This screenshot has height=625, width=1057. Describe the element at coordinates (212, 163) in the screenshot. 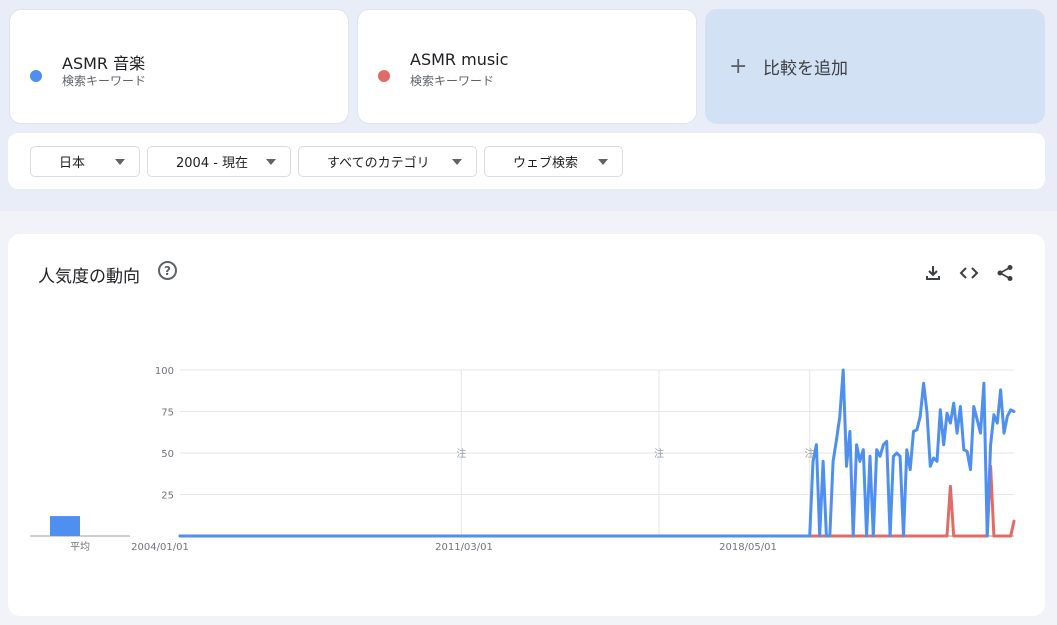

I see `period-filter-value: 2004 - 現在` at that location.